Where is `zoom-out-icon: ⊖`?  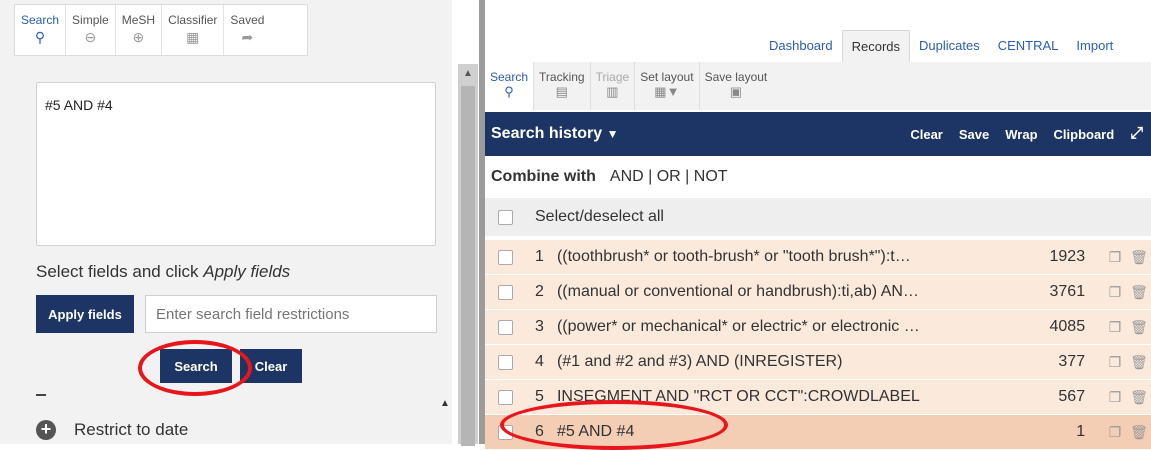 zoom-out-icon: ⊖ is located at coordinates (90, 37).